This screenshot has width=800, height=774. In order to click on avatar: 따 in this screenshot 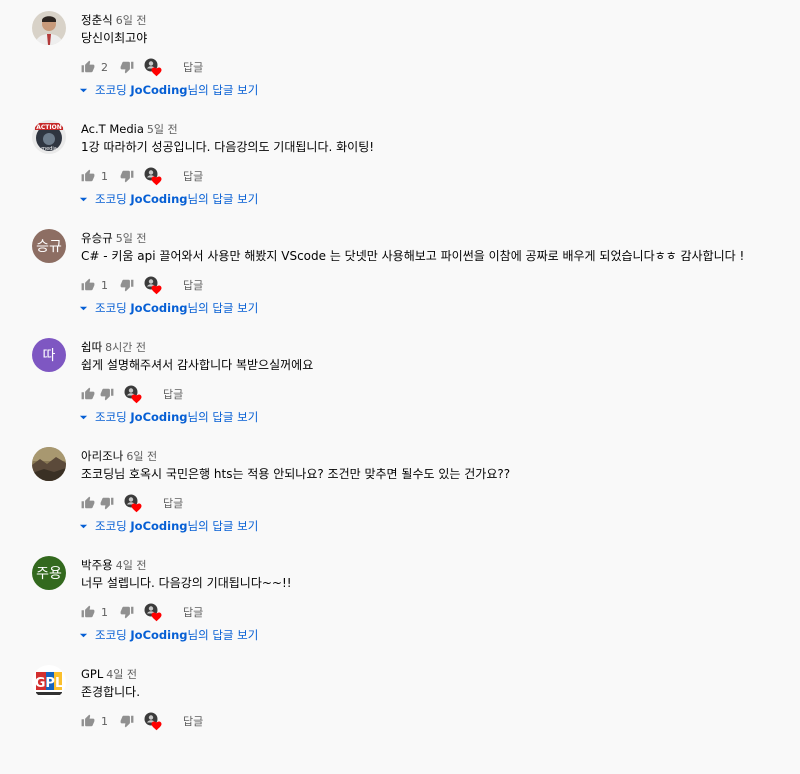, I will do `click(49, 355)`.